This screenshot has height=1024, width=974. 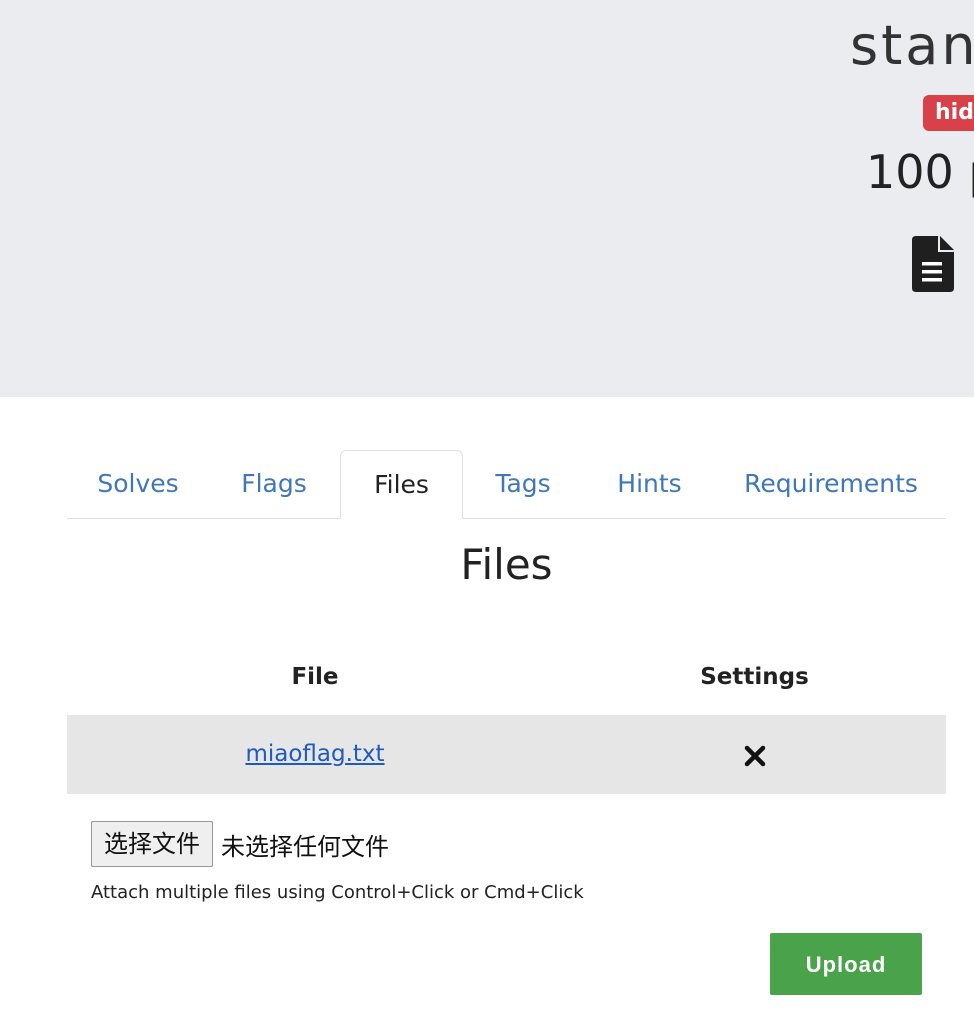 I want to click on challenge-value: 100 points, so click(x=920, y=172).